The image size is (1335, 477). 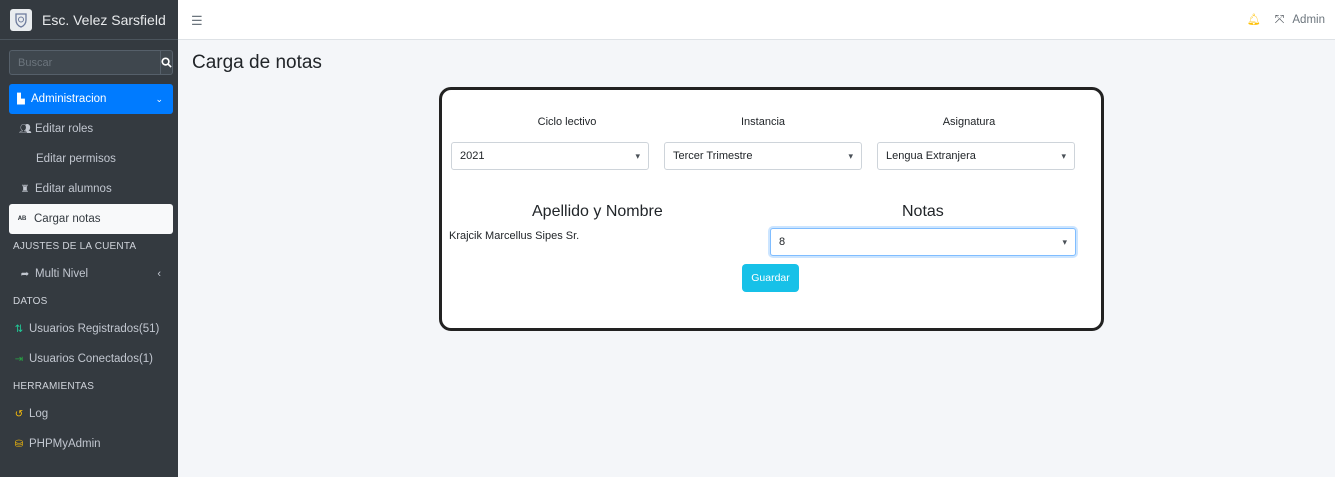 I want to click on sidebar-item-log: ↺ Log, so click(x=93, y=414).